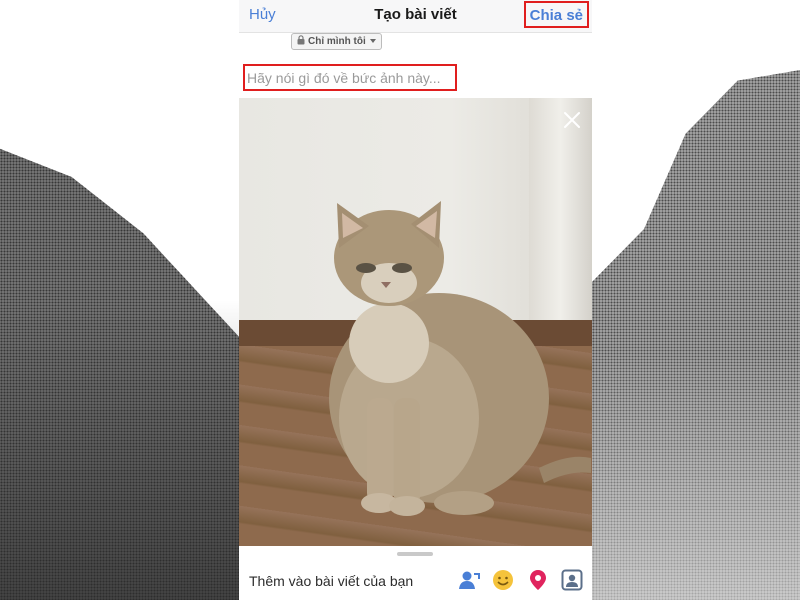 The image size is (800, 600). What do you see at coordinates (350, 77) in the screenshot?
I see `post-text-input` at bounding box center [350, 77].